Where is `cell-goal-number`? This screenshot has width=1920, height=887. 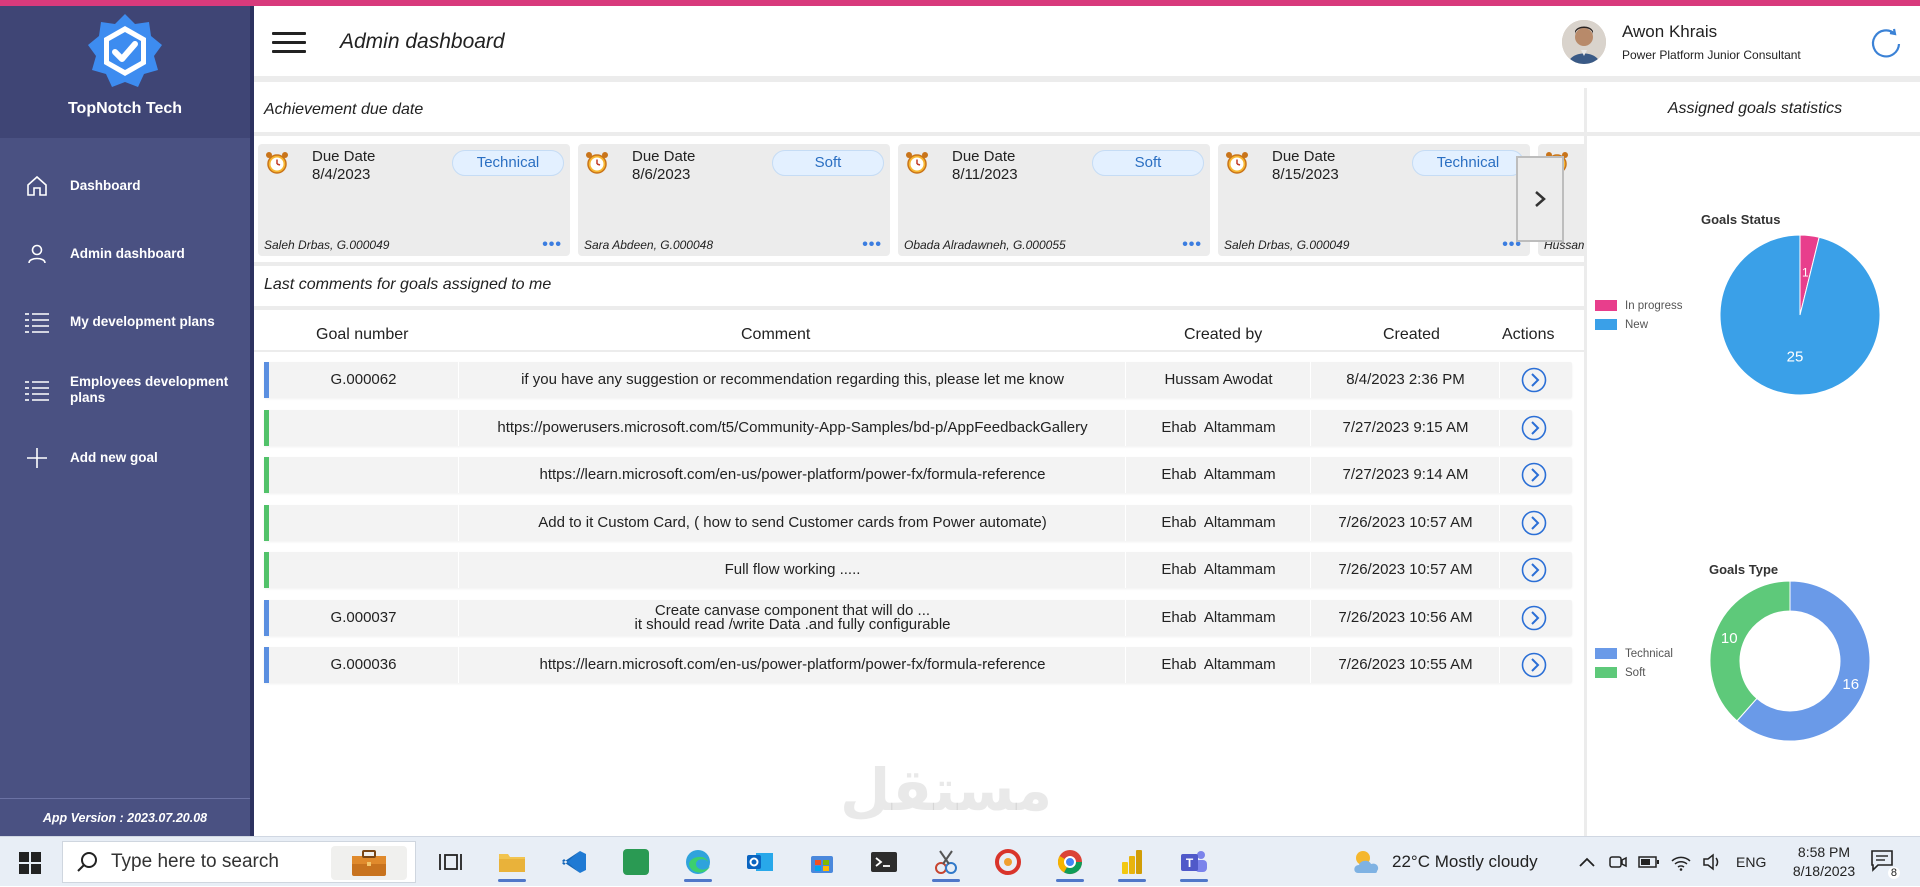 cell-goal-number is located at coordinates (364, 427).